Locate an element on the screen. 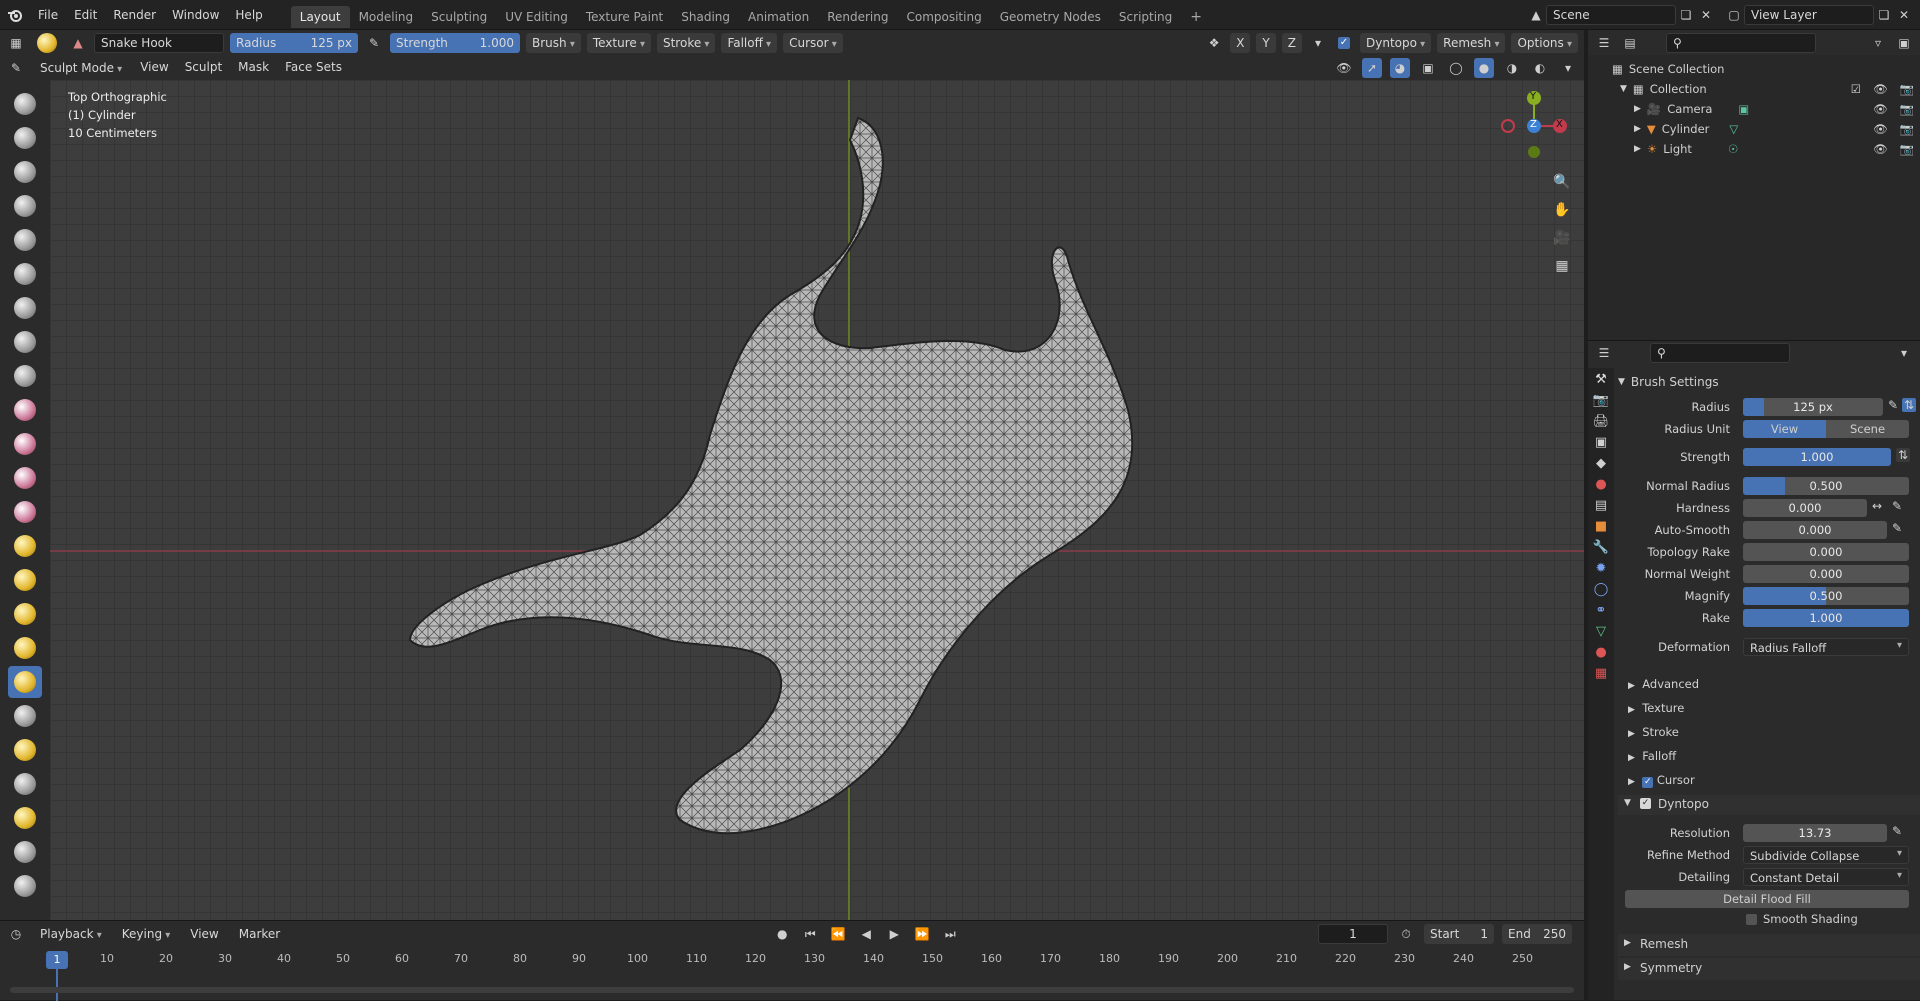  remesh-menu: Remesh is located at coordinates (1471, 42).